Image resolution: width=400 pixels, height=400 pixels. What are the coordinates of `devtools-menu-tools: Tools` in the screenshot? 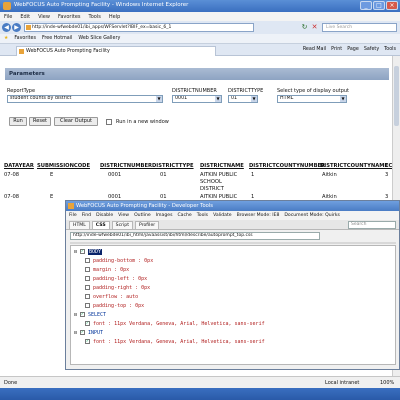 It's located at (202, 215).